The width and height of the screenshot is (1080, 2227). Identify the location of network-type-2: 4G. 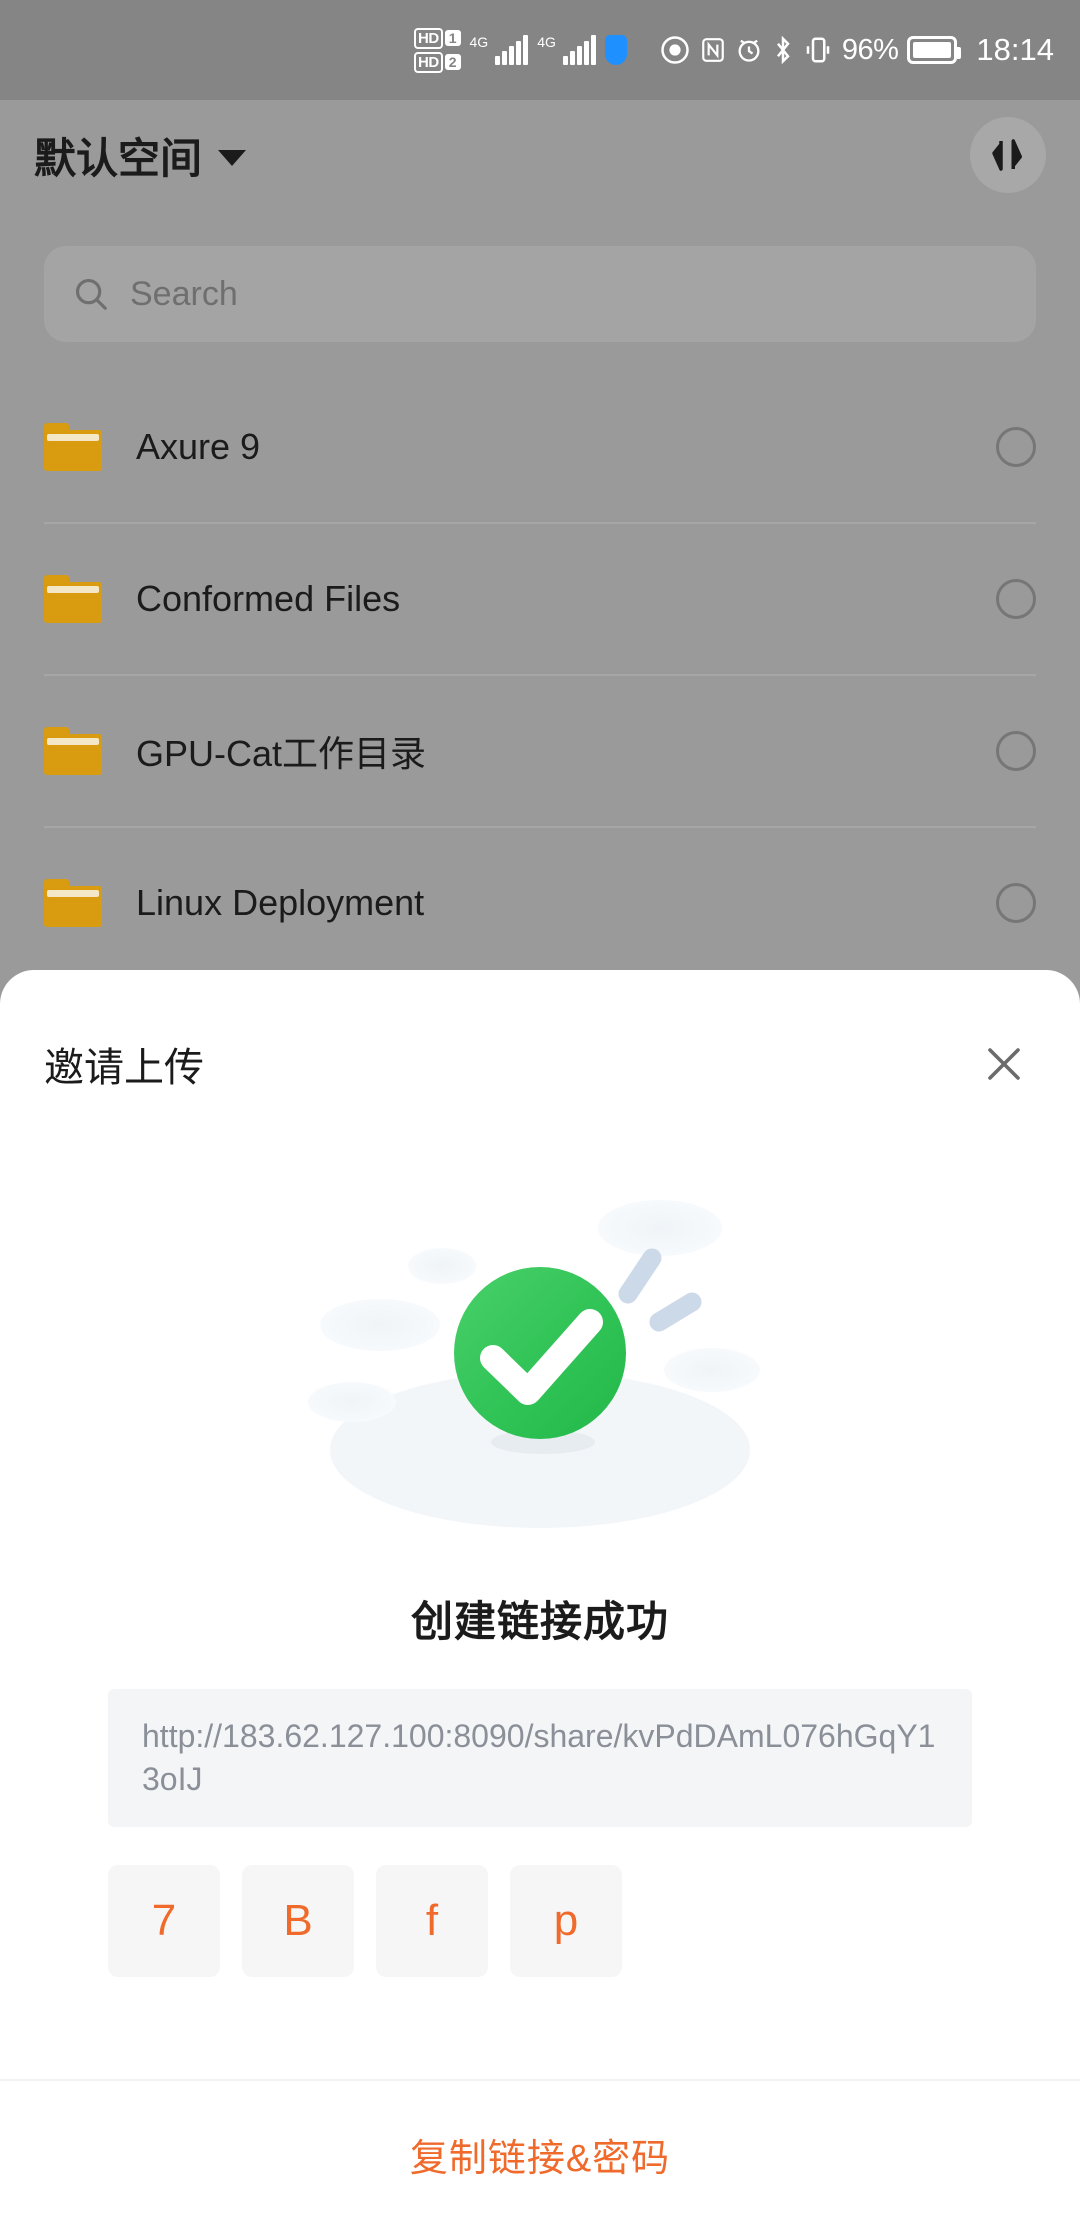
(546, 42).